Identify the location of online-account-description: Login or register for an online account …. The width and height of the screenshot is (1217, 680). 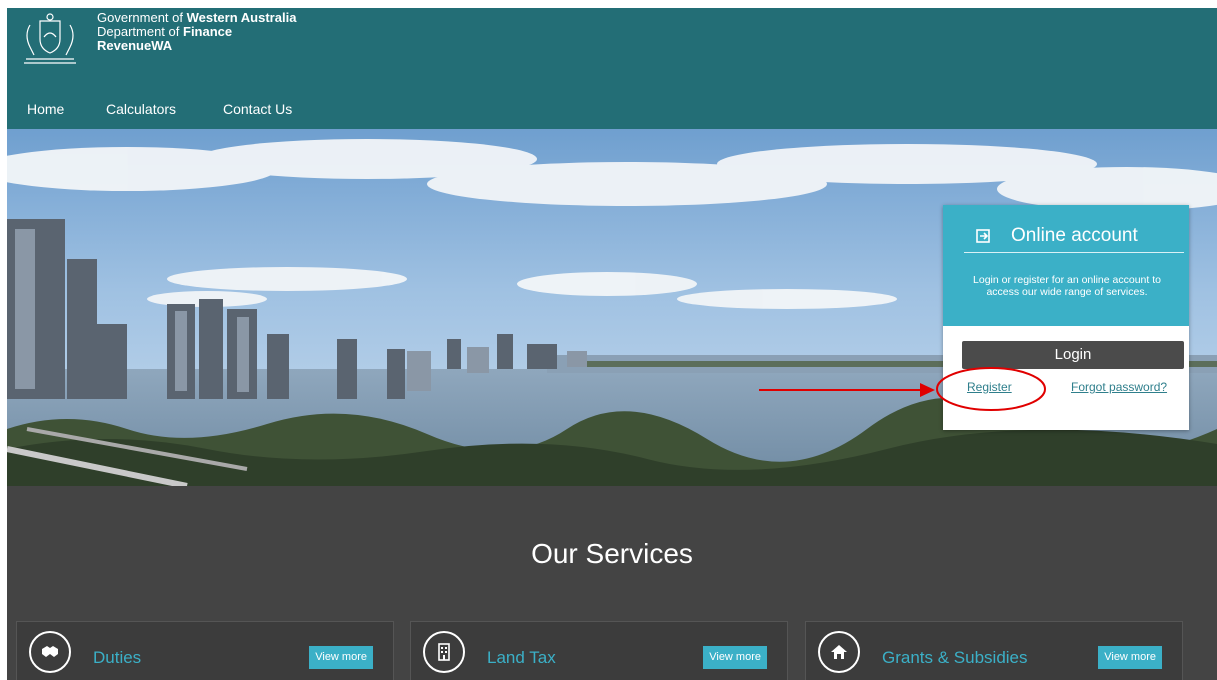
(1067, 286).